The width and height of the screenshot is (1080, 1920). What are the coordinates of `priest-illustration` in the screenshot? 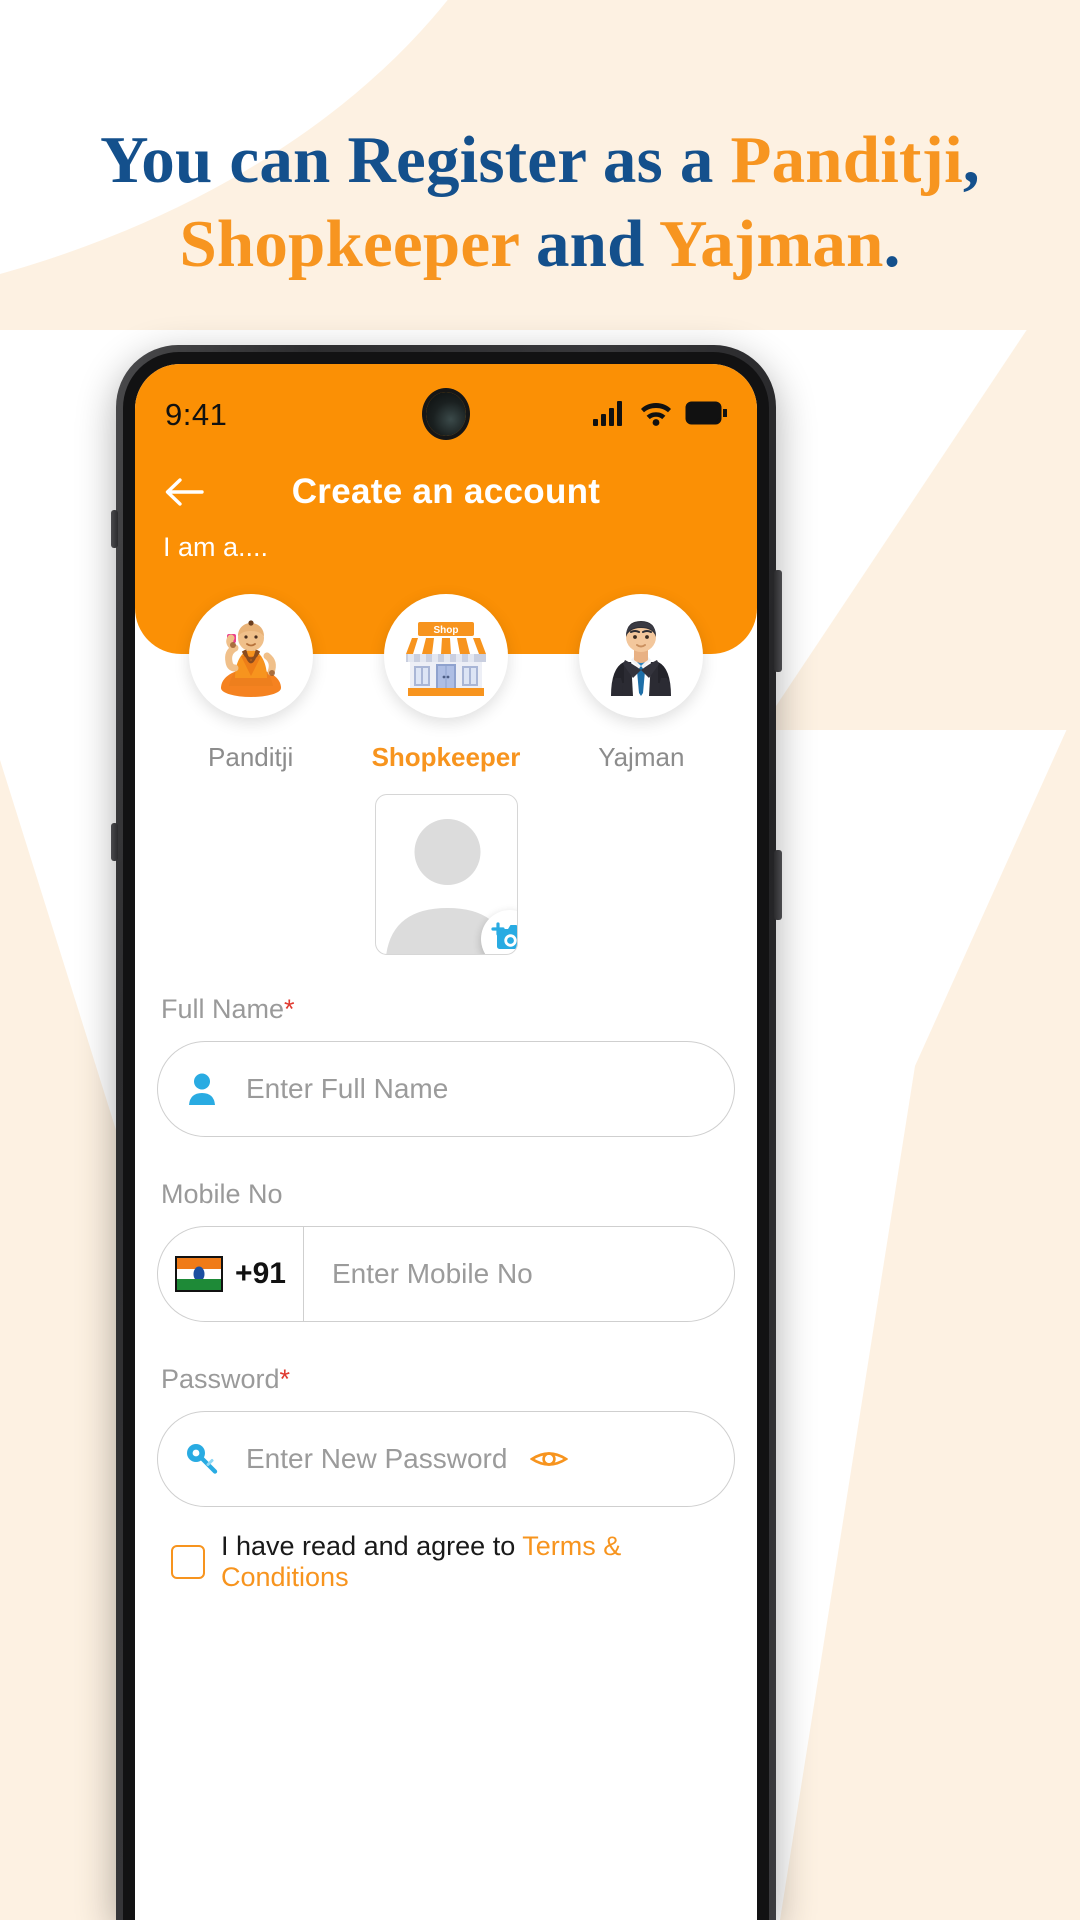 It's located at (250, 658).